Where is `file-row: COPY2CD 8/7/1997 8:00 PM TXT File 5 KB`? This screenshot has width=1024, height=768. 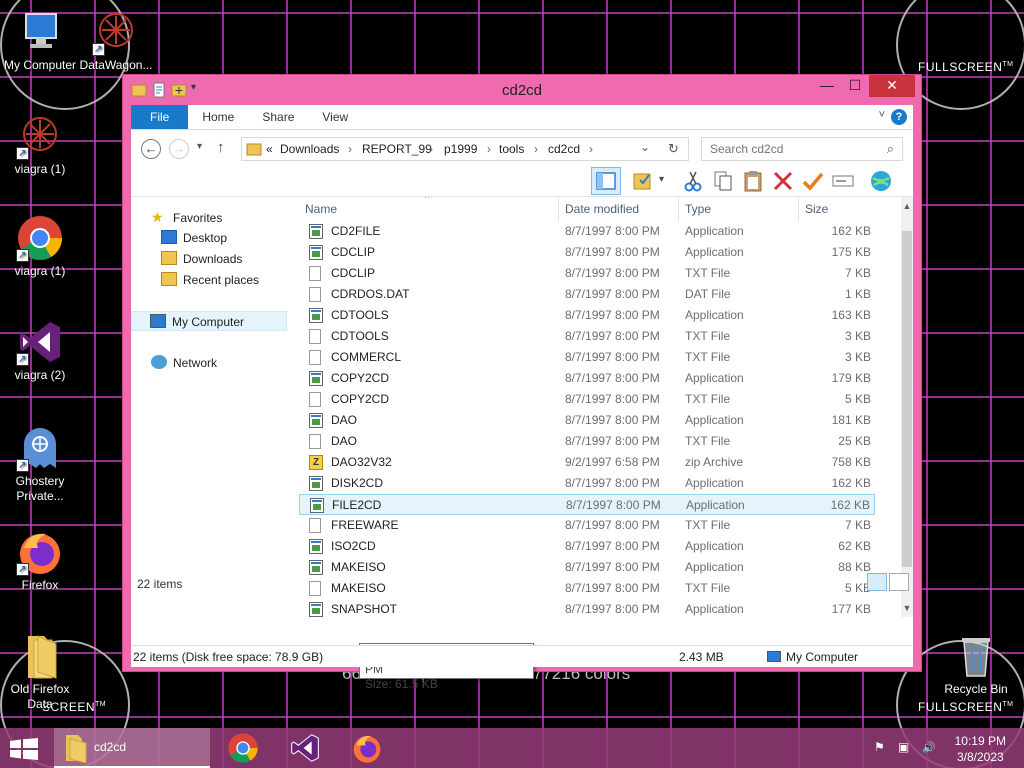 file-row: COPY2CD 8/7/1997 8:00 PM TXT File 5 KB is located at coordinates (587, 399).